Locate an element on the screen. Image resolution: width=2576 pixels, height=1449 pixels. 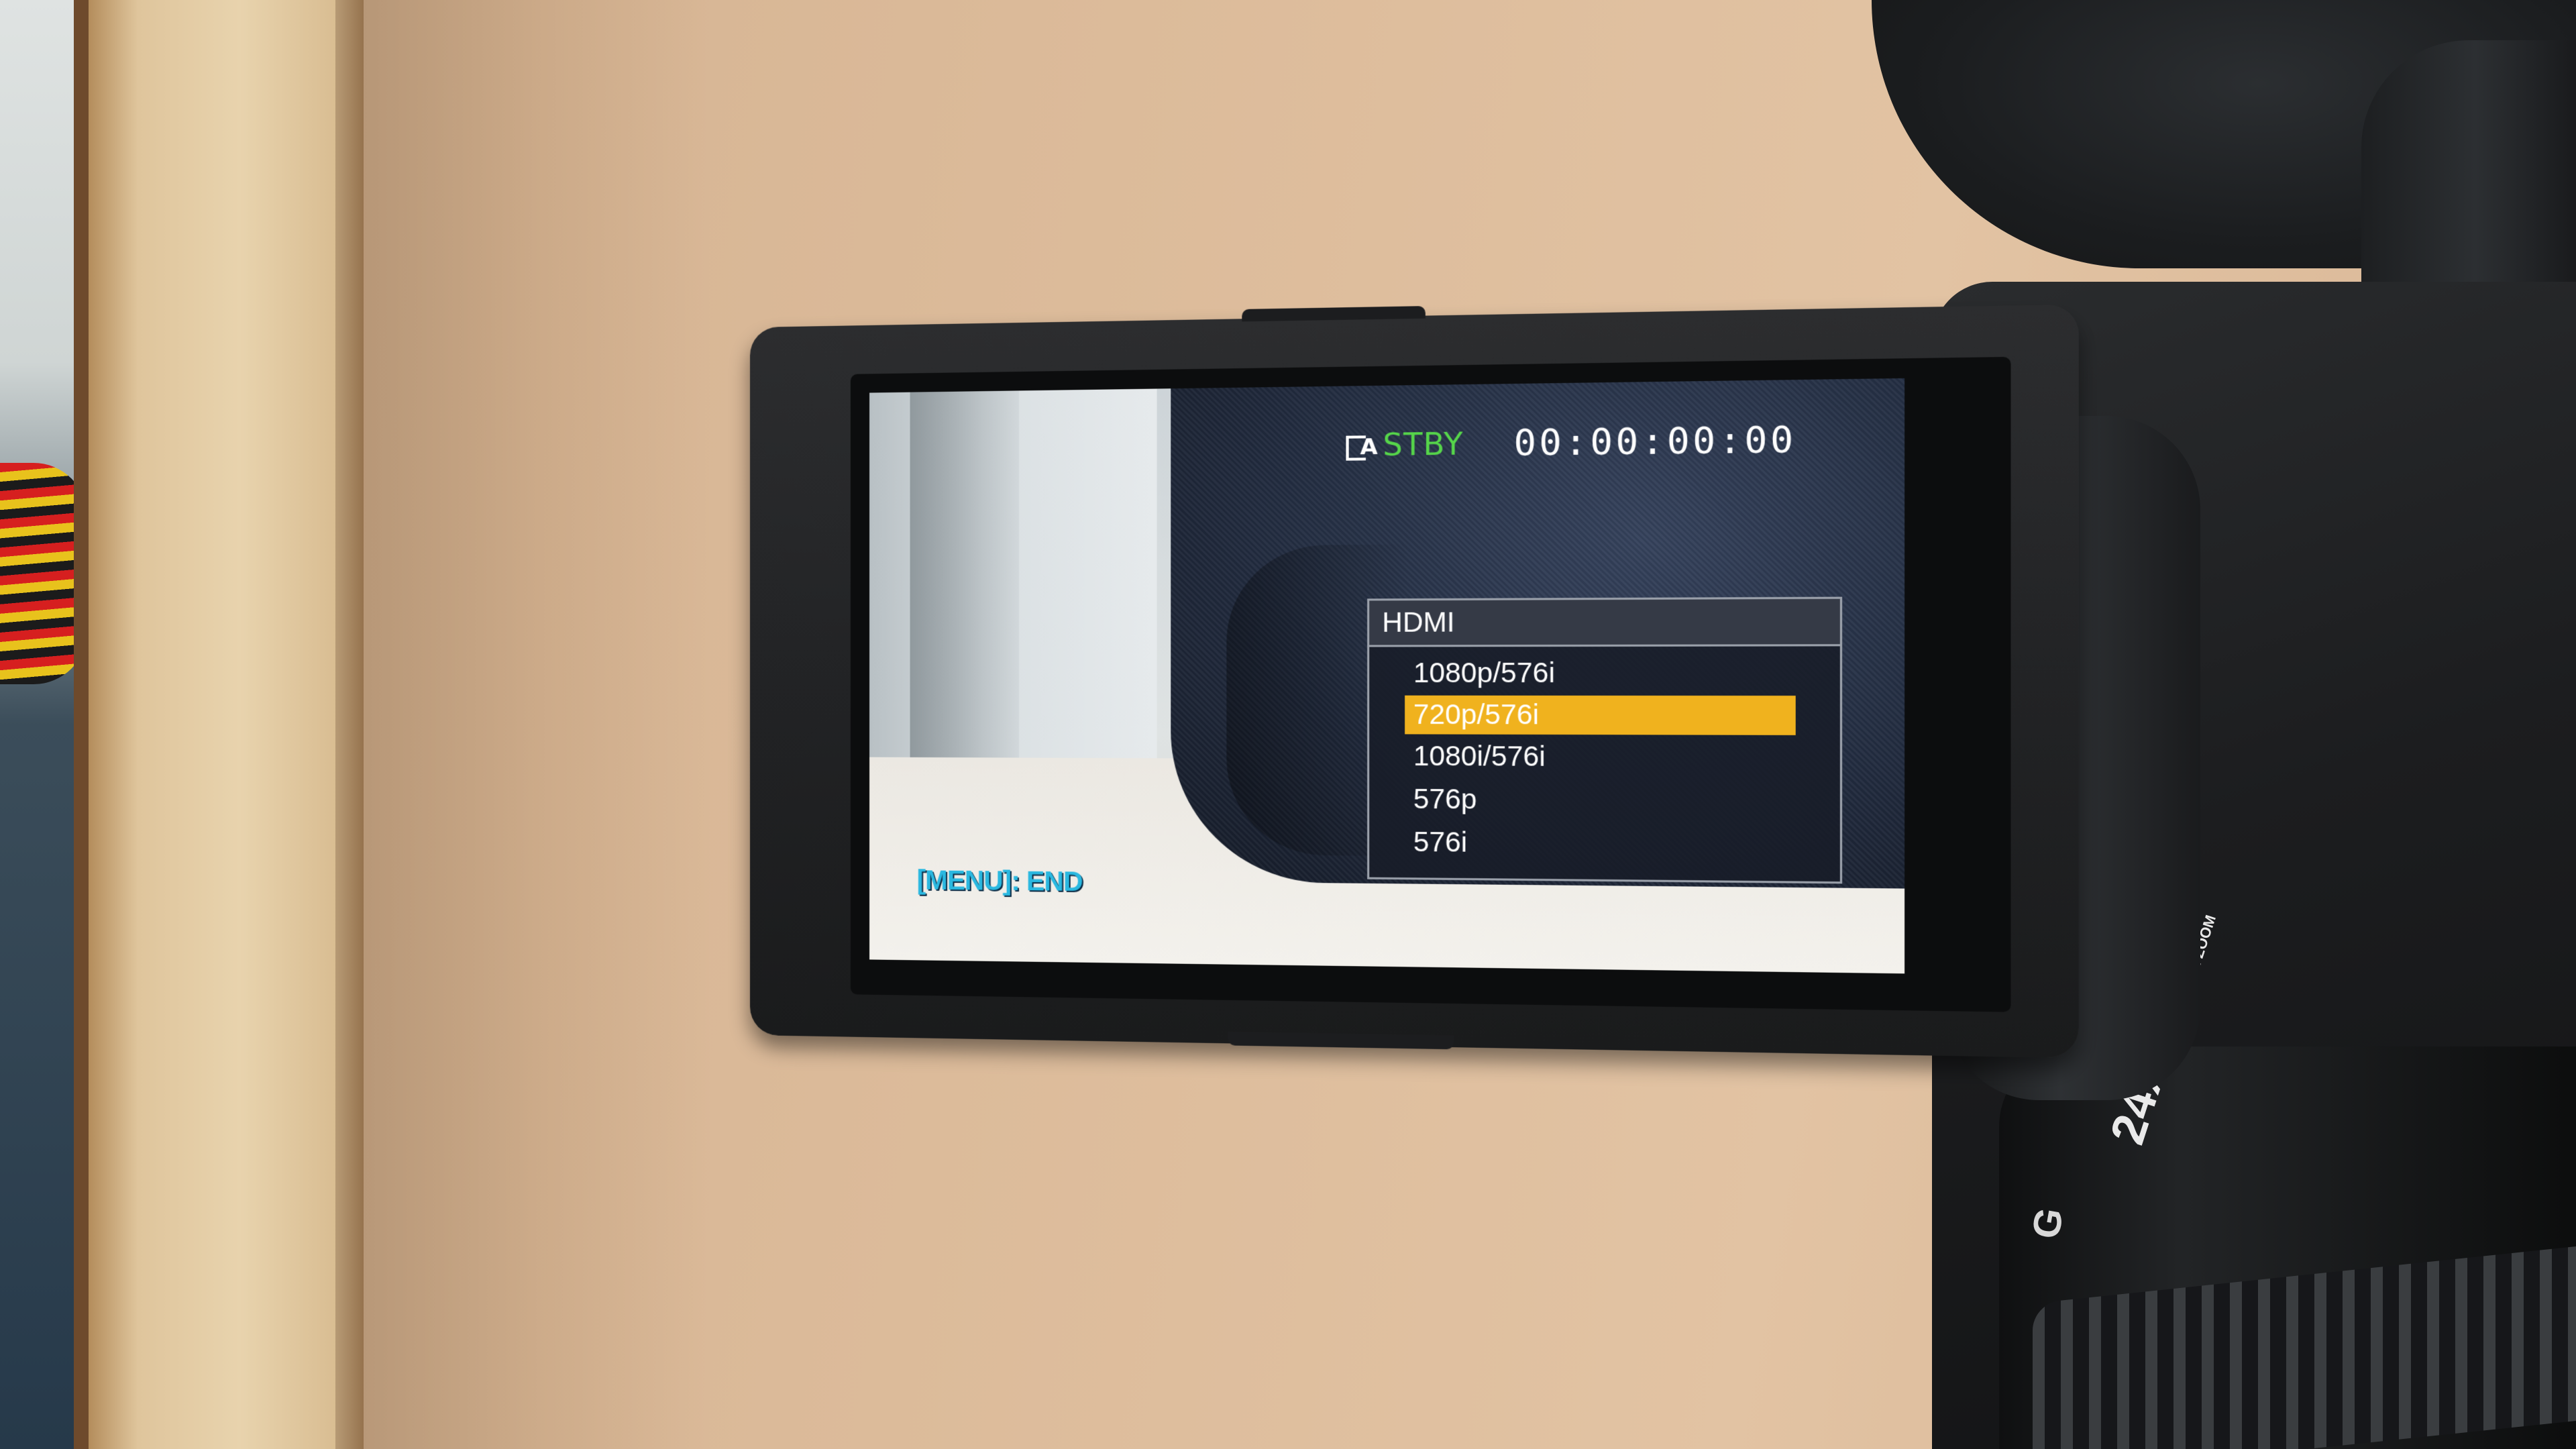
record-status: STBY is located at coordinates (1423, 445).